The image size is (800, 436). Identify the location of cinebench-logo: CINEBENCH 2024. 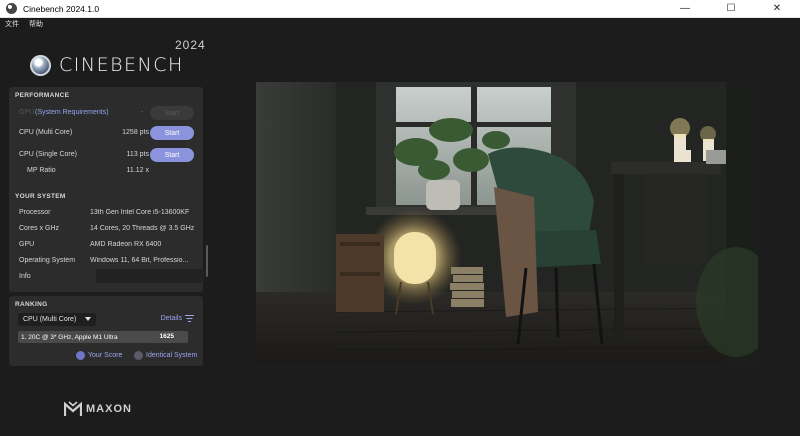
(117, 59).